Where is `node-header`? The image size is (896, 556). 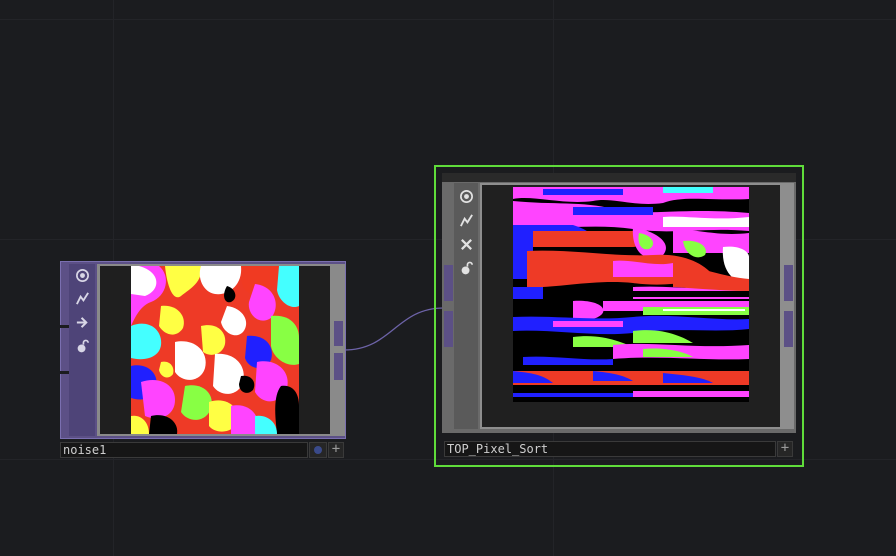 node-header is located at coordinates (619, 177).